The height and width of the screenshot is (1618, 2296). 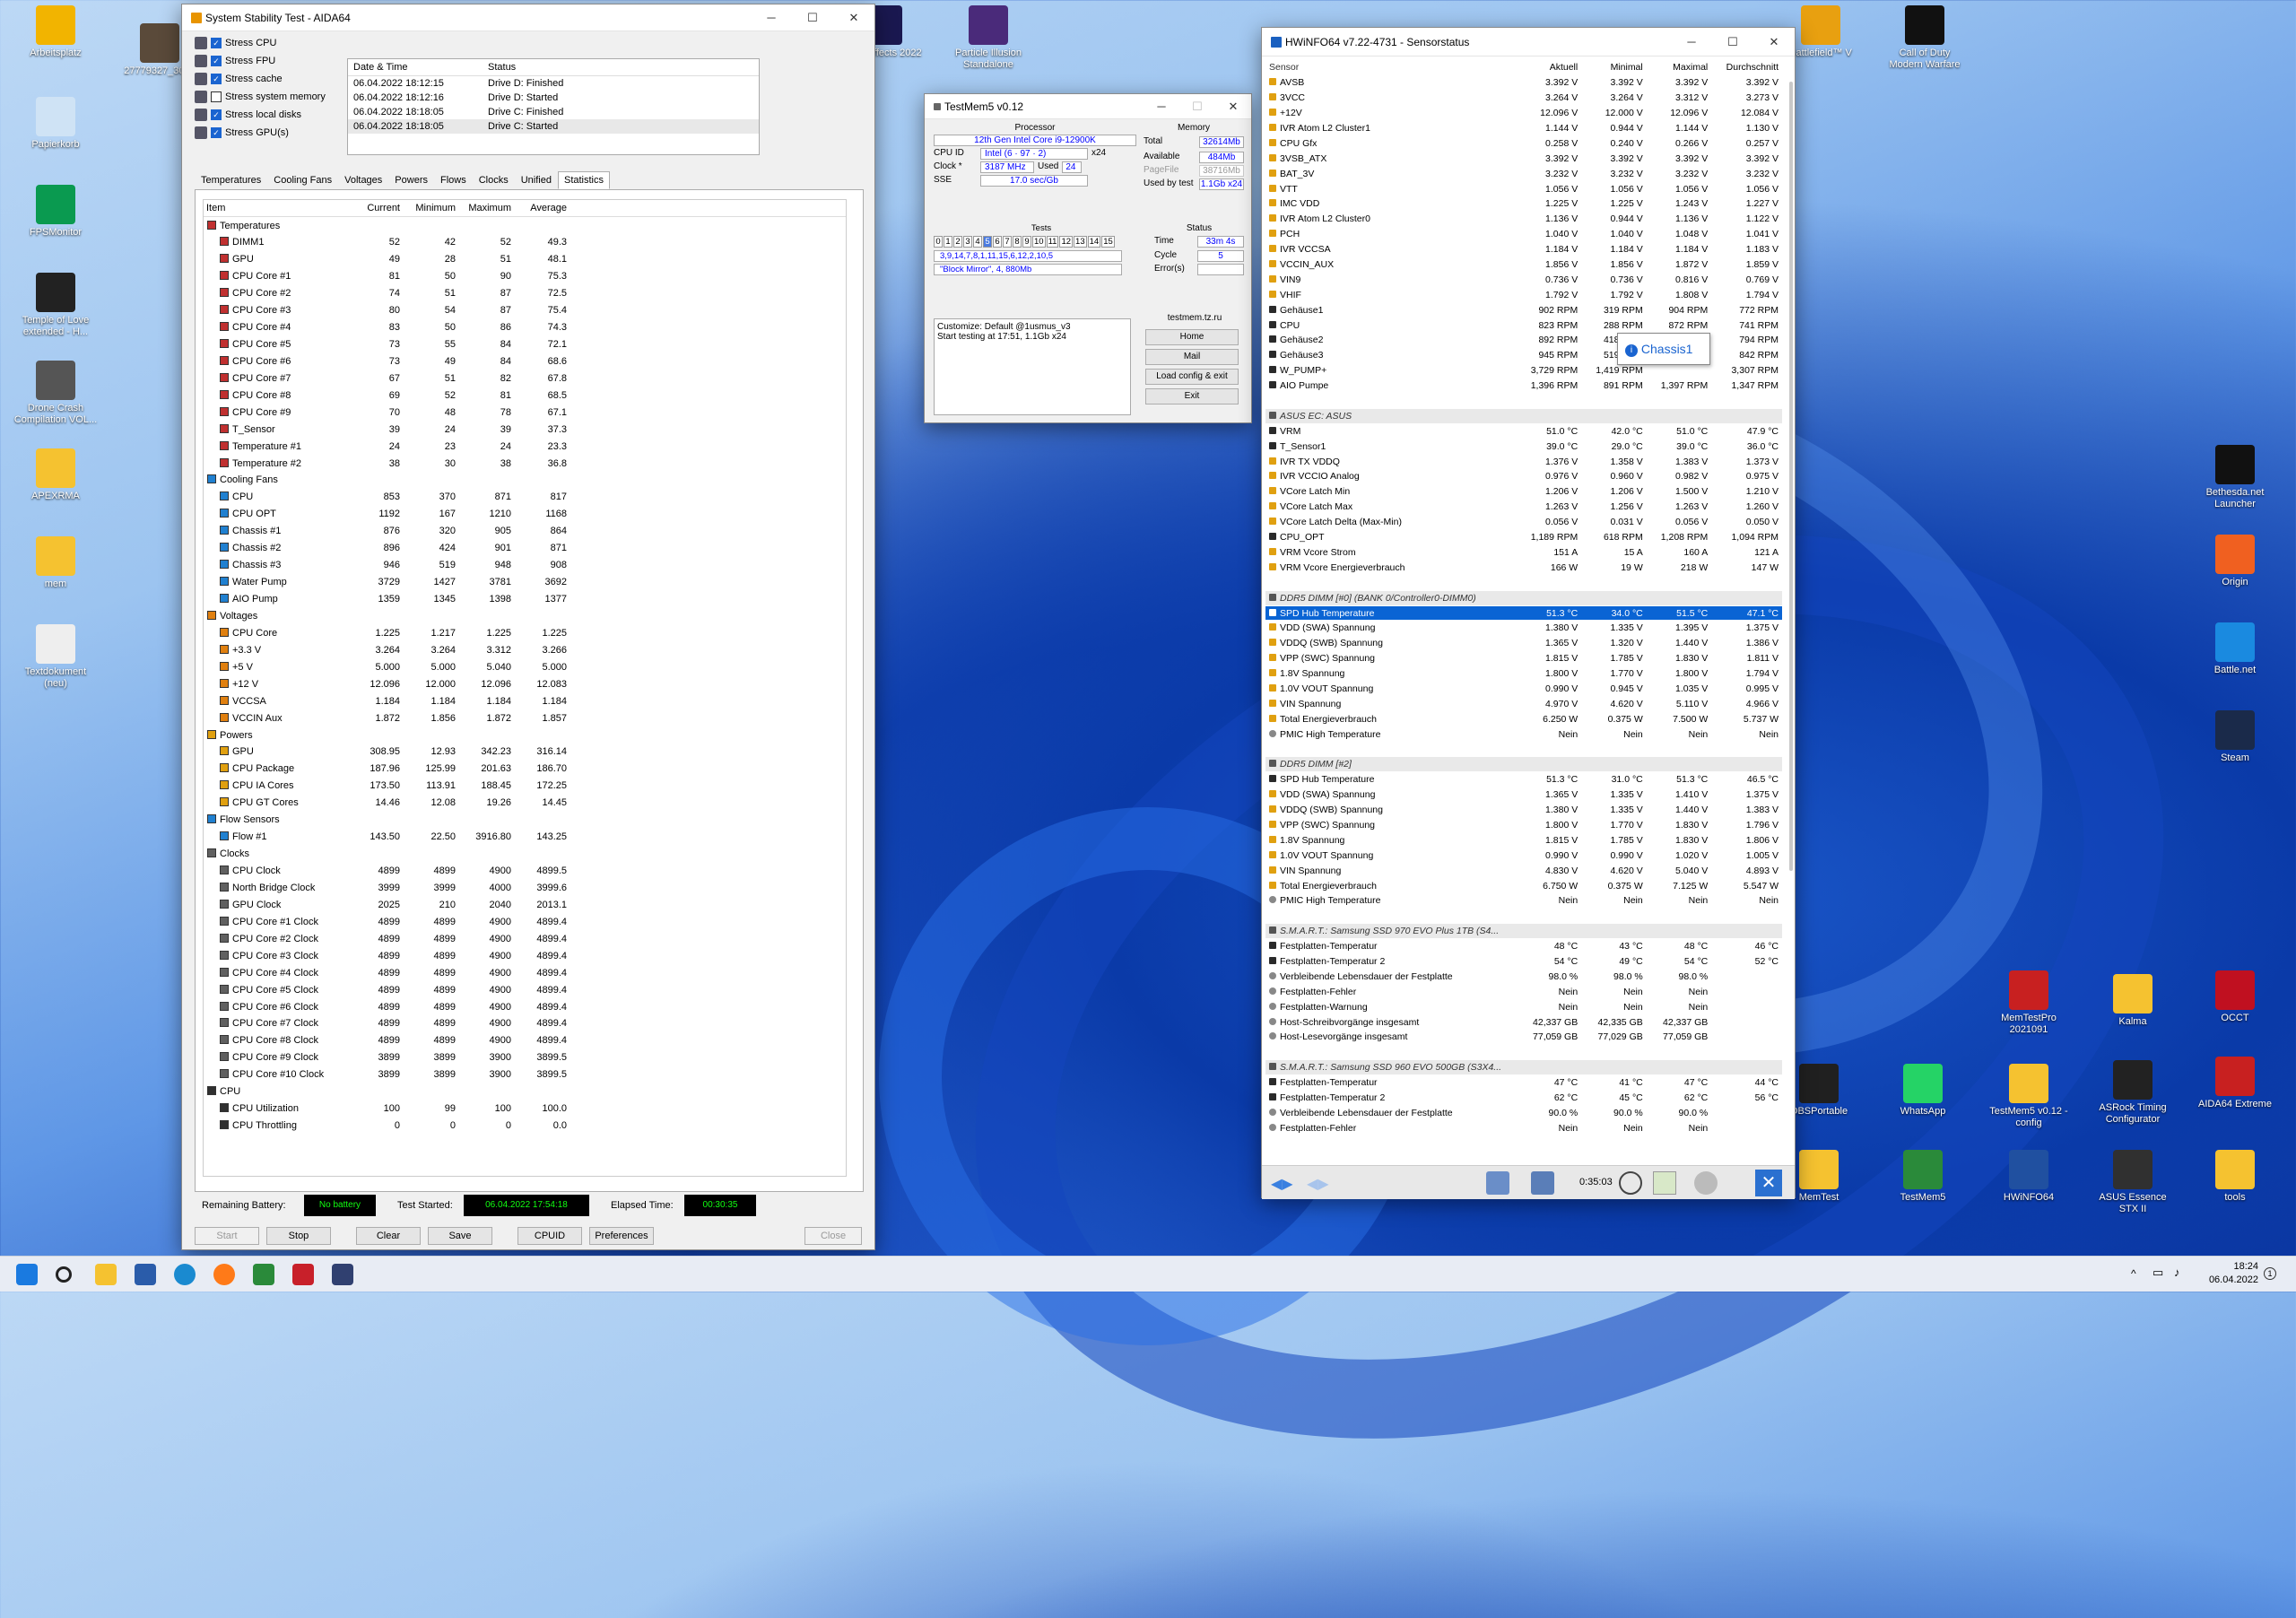 I want to click on table-row: CPU OPT 1192 167 1210 1168, so click(x=525, y=514).